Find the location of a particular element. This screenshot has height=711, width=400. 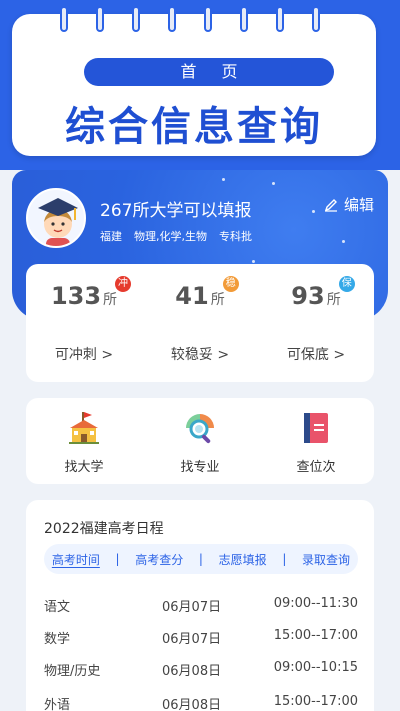

reach-count: 133 所 冲 is located at coordinates (84, 293).